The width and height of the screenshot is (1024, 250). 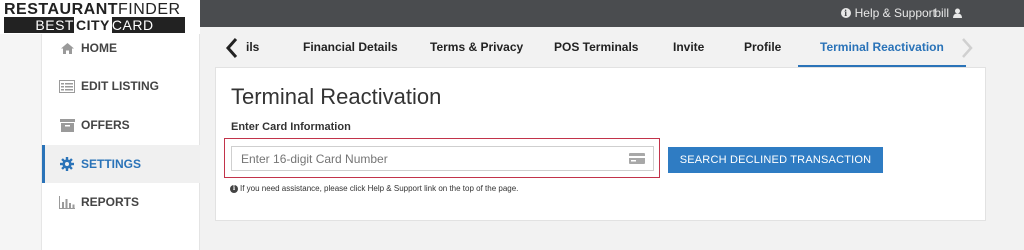 I want to click on sidebar-item-home: HOME, so click(x=121, y=48).